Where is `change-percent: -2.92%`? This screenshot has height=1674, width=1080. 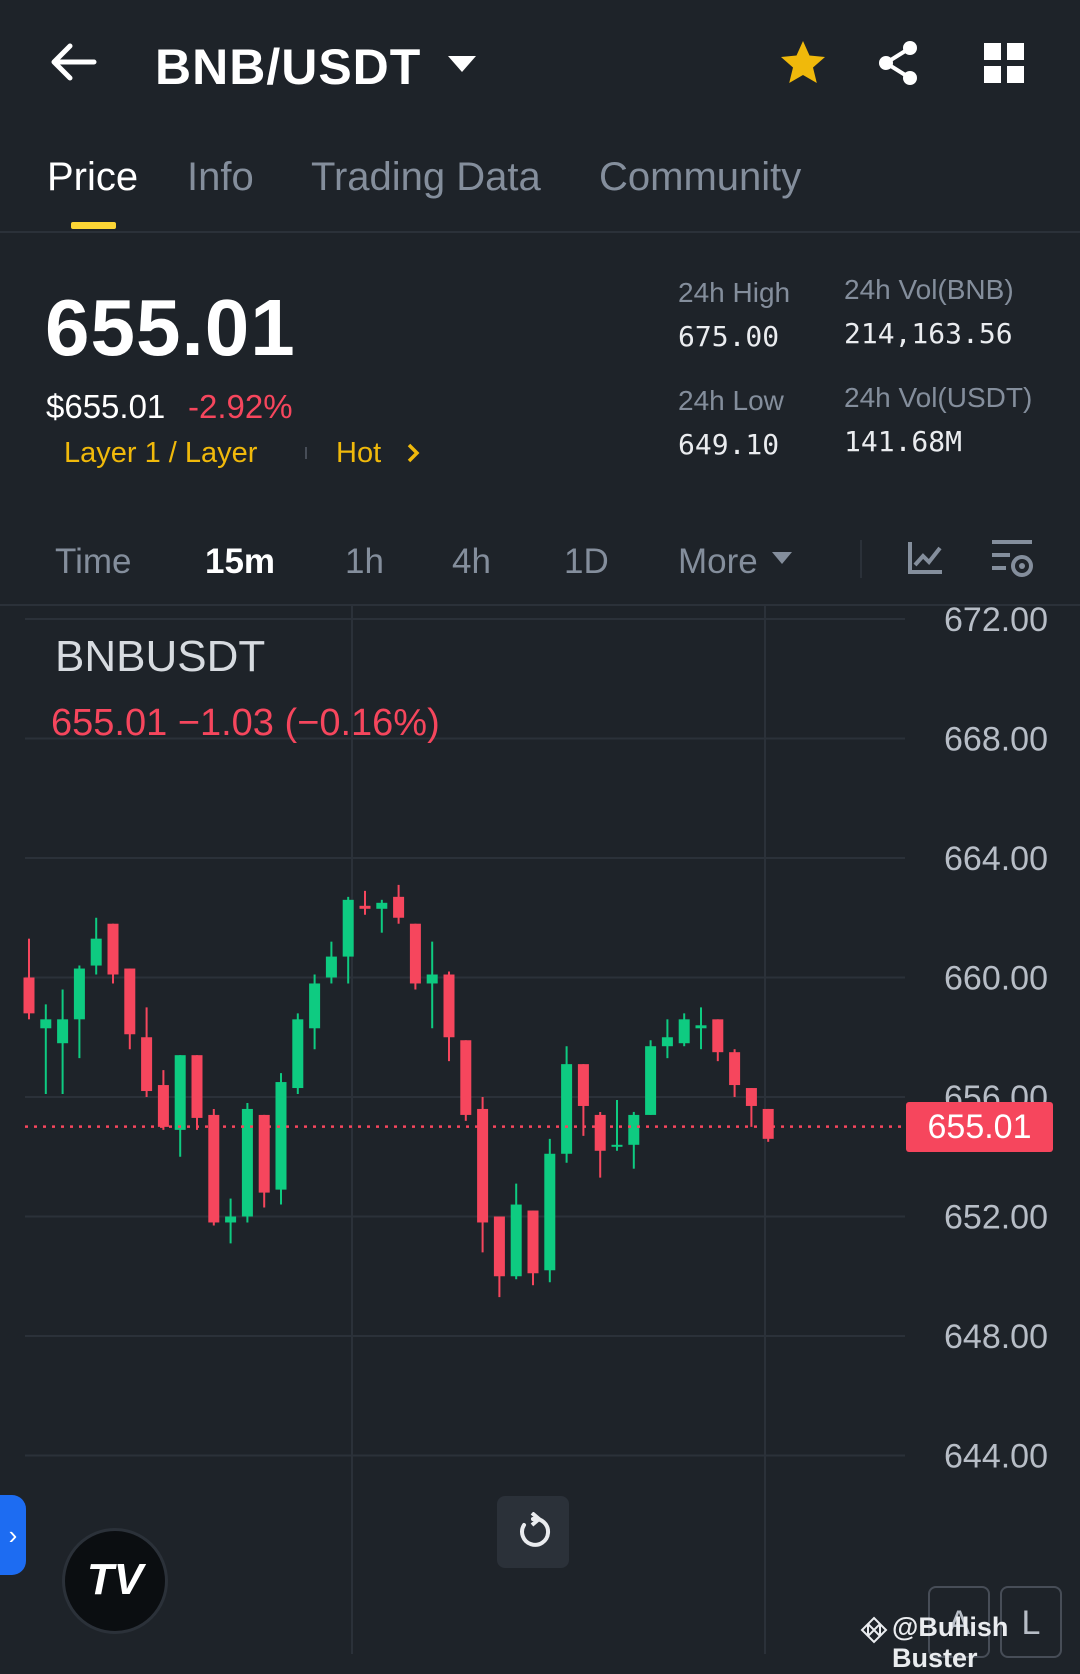
change-percent: -2.92% is located at coordinates (240, 406).